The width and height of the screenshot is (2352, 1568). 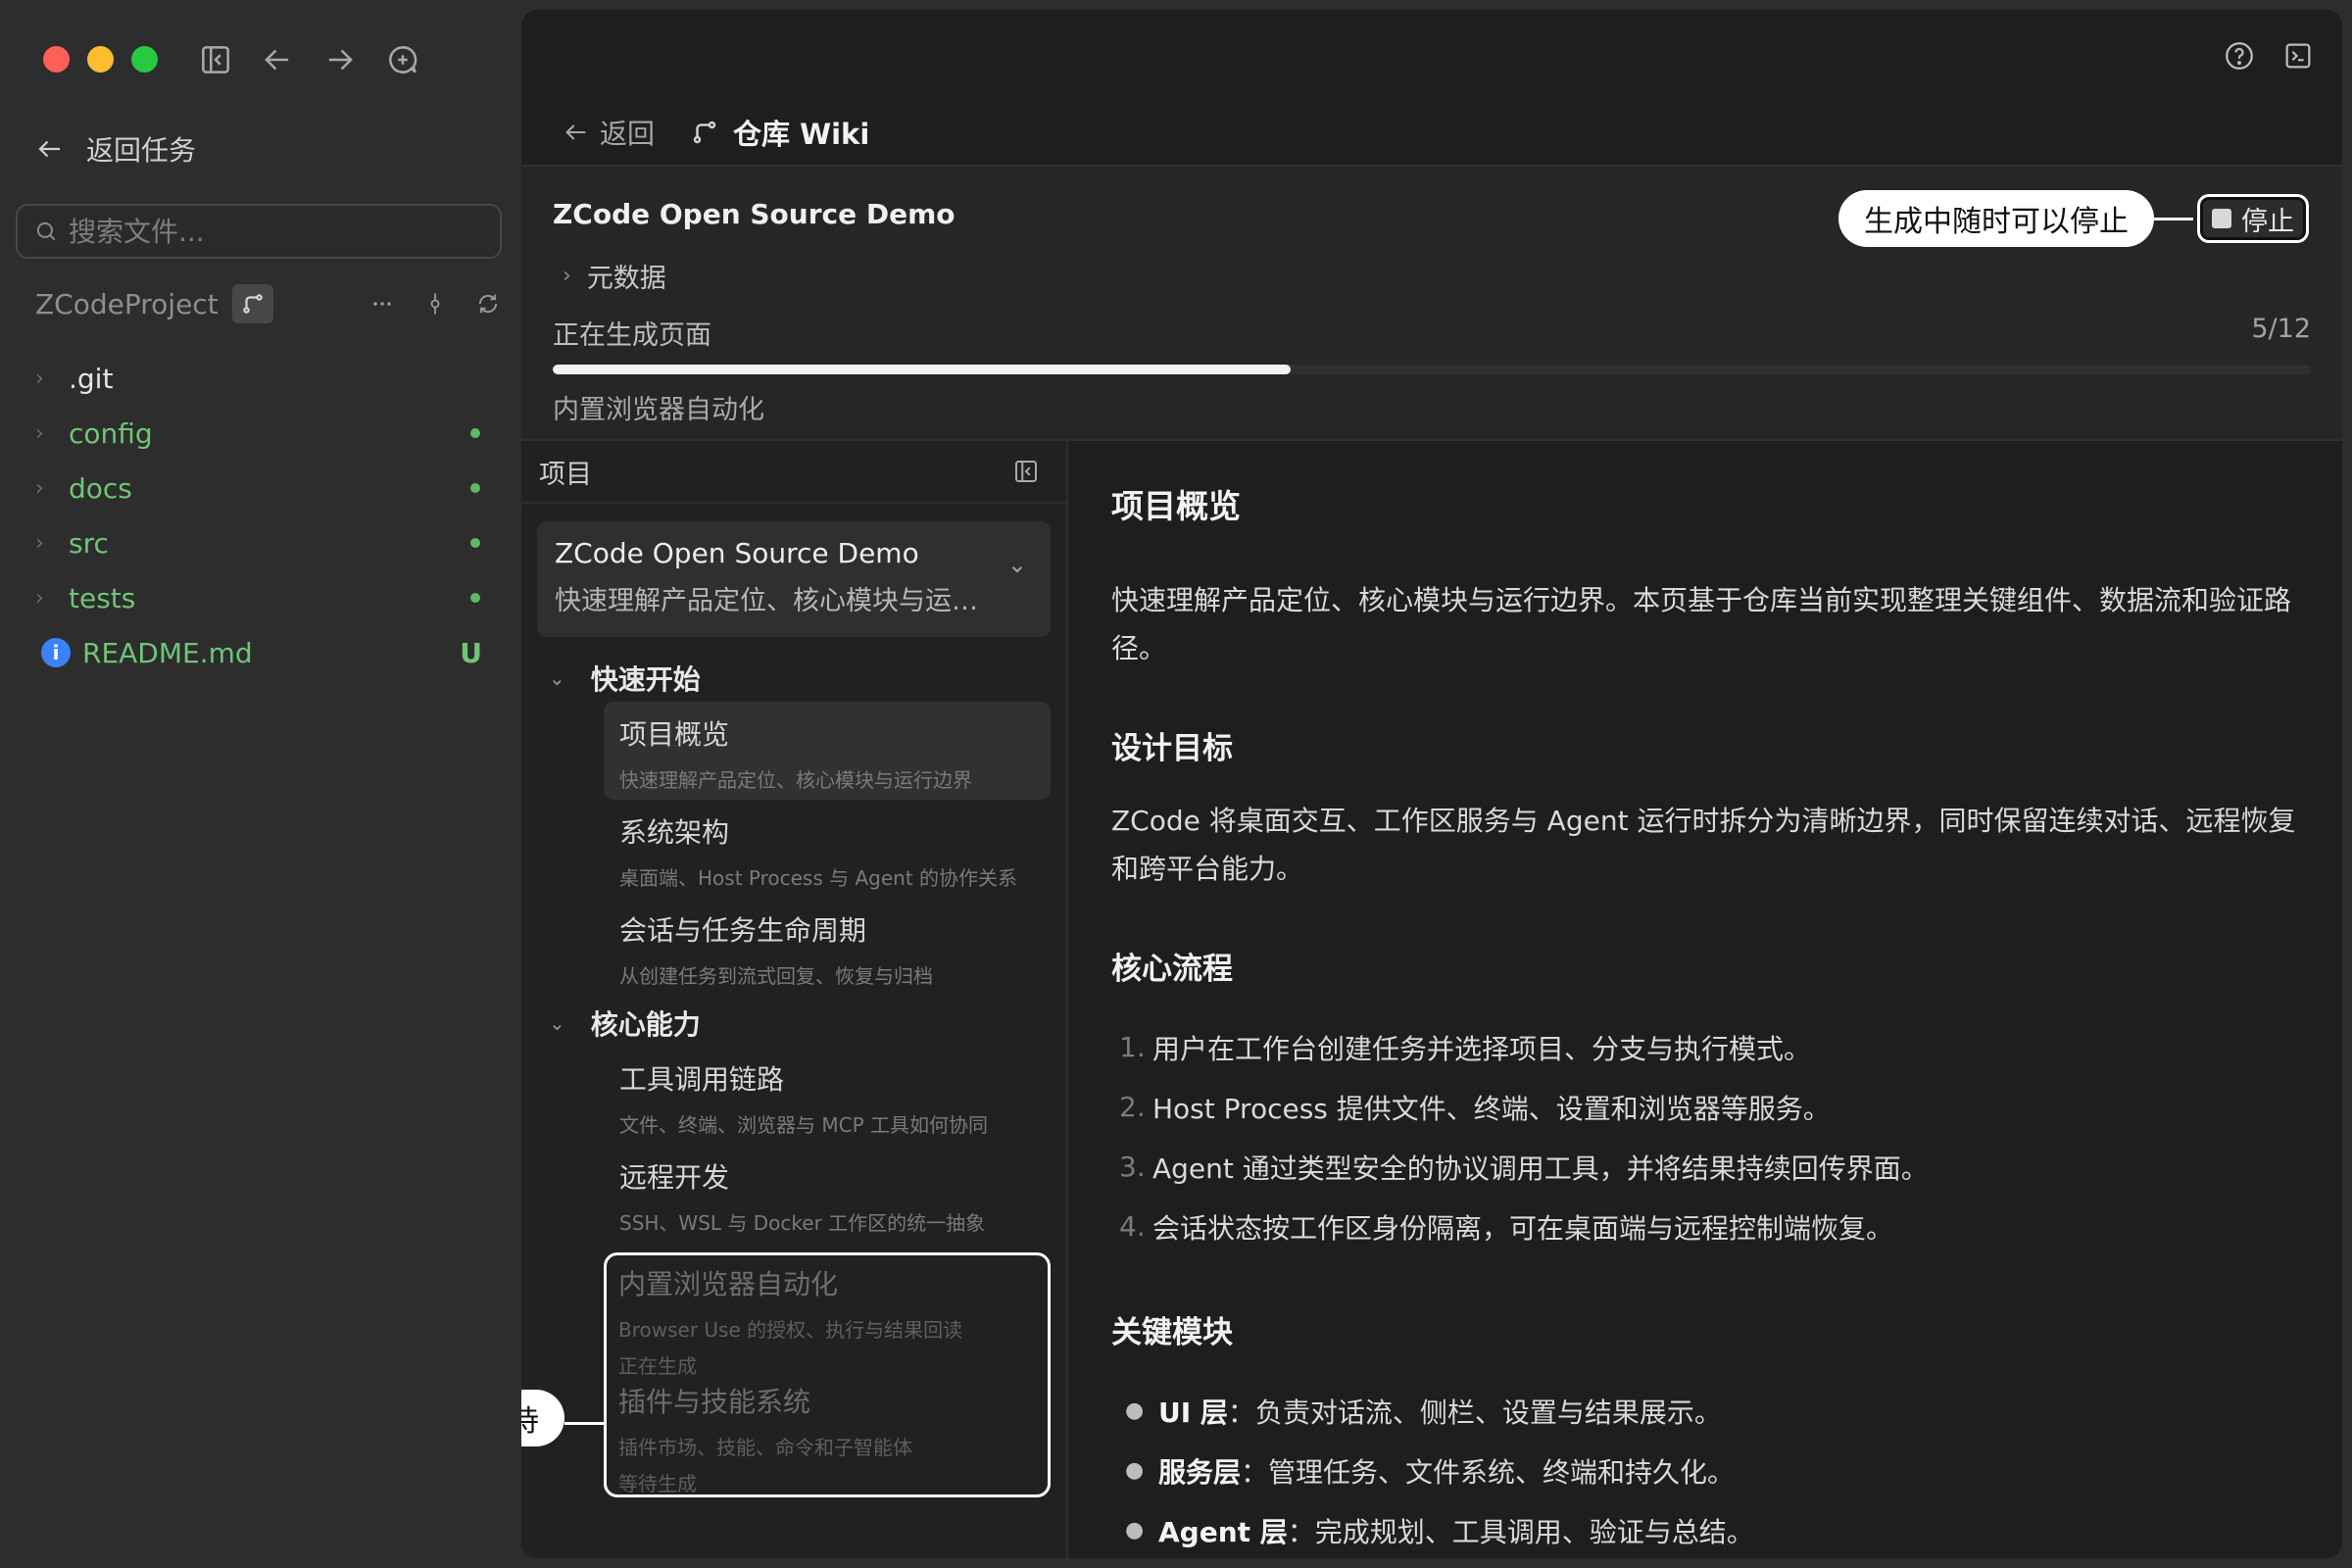 I want to click on breadcrumb: 返回 仓库 Wiki, so click(x=716, y=132).